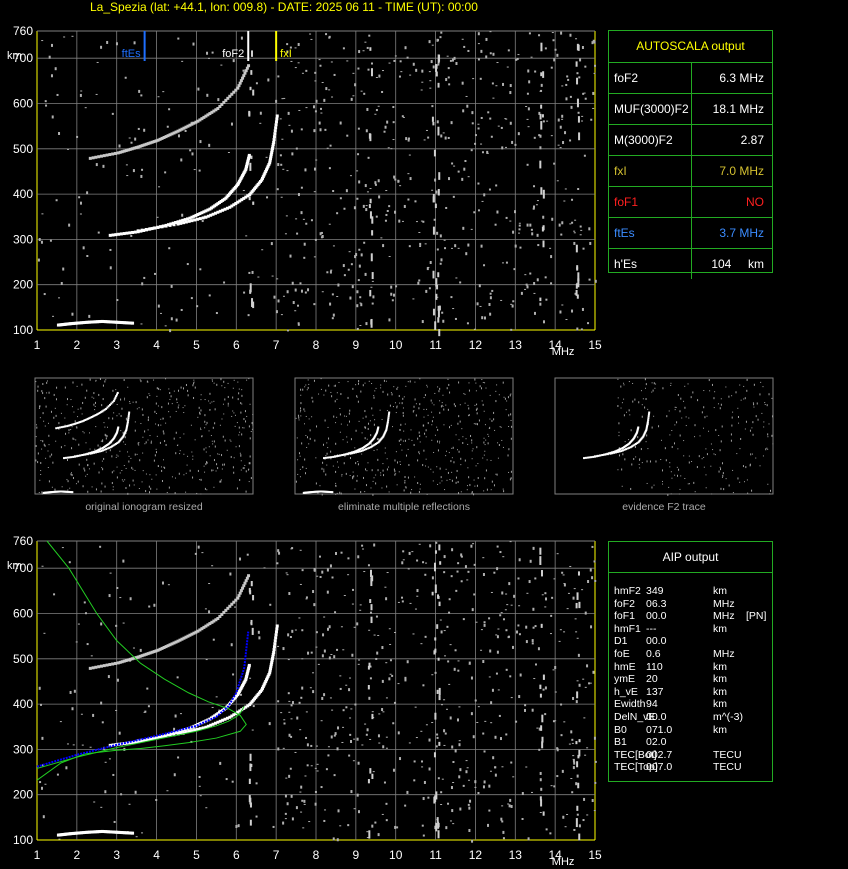 This screenshot has width=848, height=869. I want to click on aip-key: D1, so click(621, 641).